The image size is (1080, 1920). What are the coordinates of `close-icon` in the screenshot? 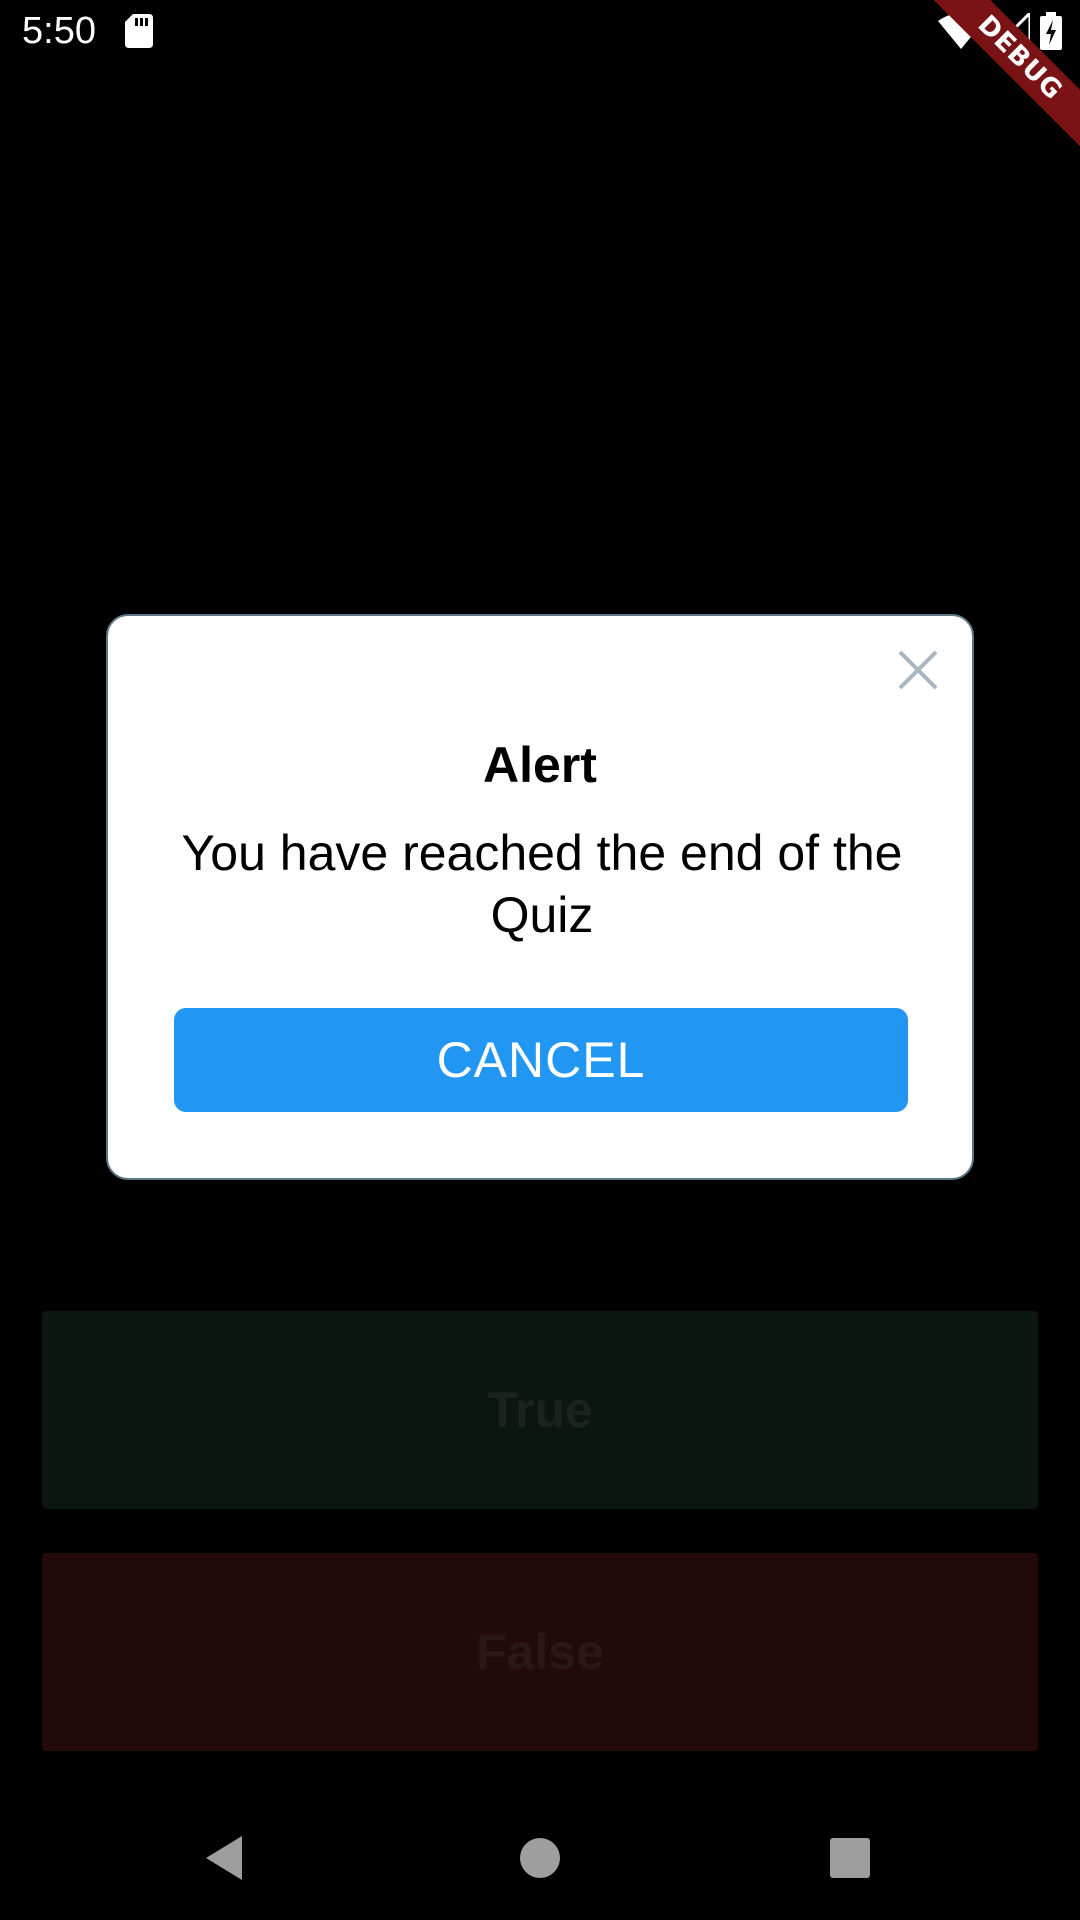 It's located at (918, 670).